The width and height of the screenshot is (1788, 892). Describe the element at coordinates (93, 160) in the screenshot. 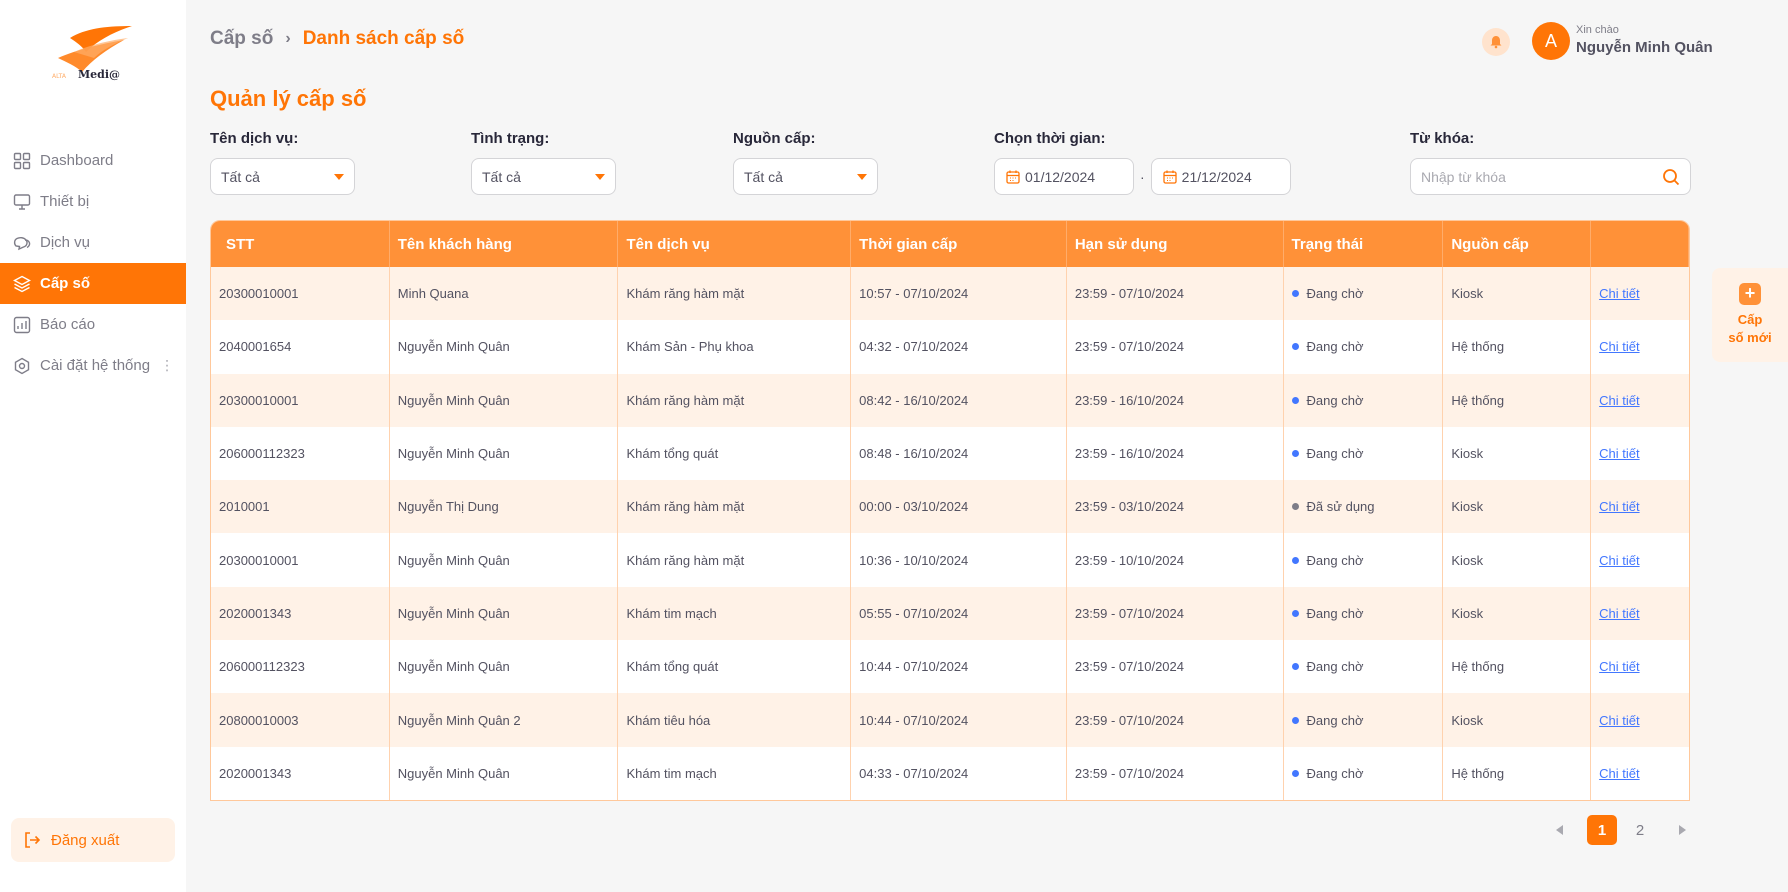

I see `sidebar-item-dashboard: Dashboard` at that location.